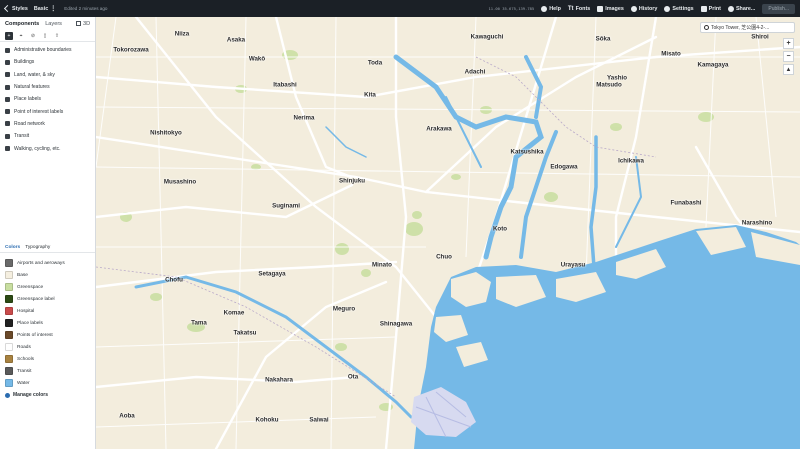 Image resolution: width=800 pixels, height=449 pixels. I want to click on place-label: Aoba, so click(127, 416).